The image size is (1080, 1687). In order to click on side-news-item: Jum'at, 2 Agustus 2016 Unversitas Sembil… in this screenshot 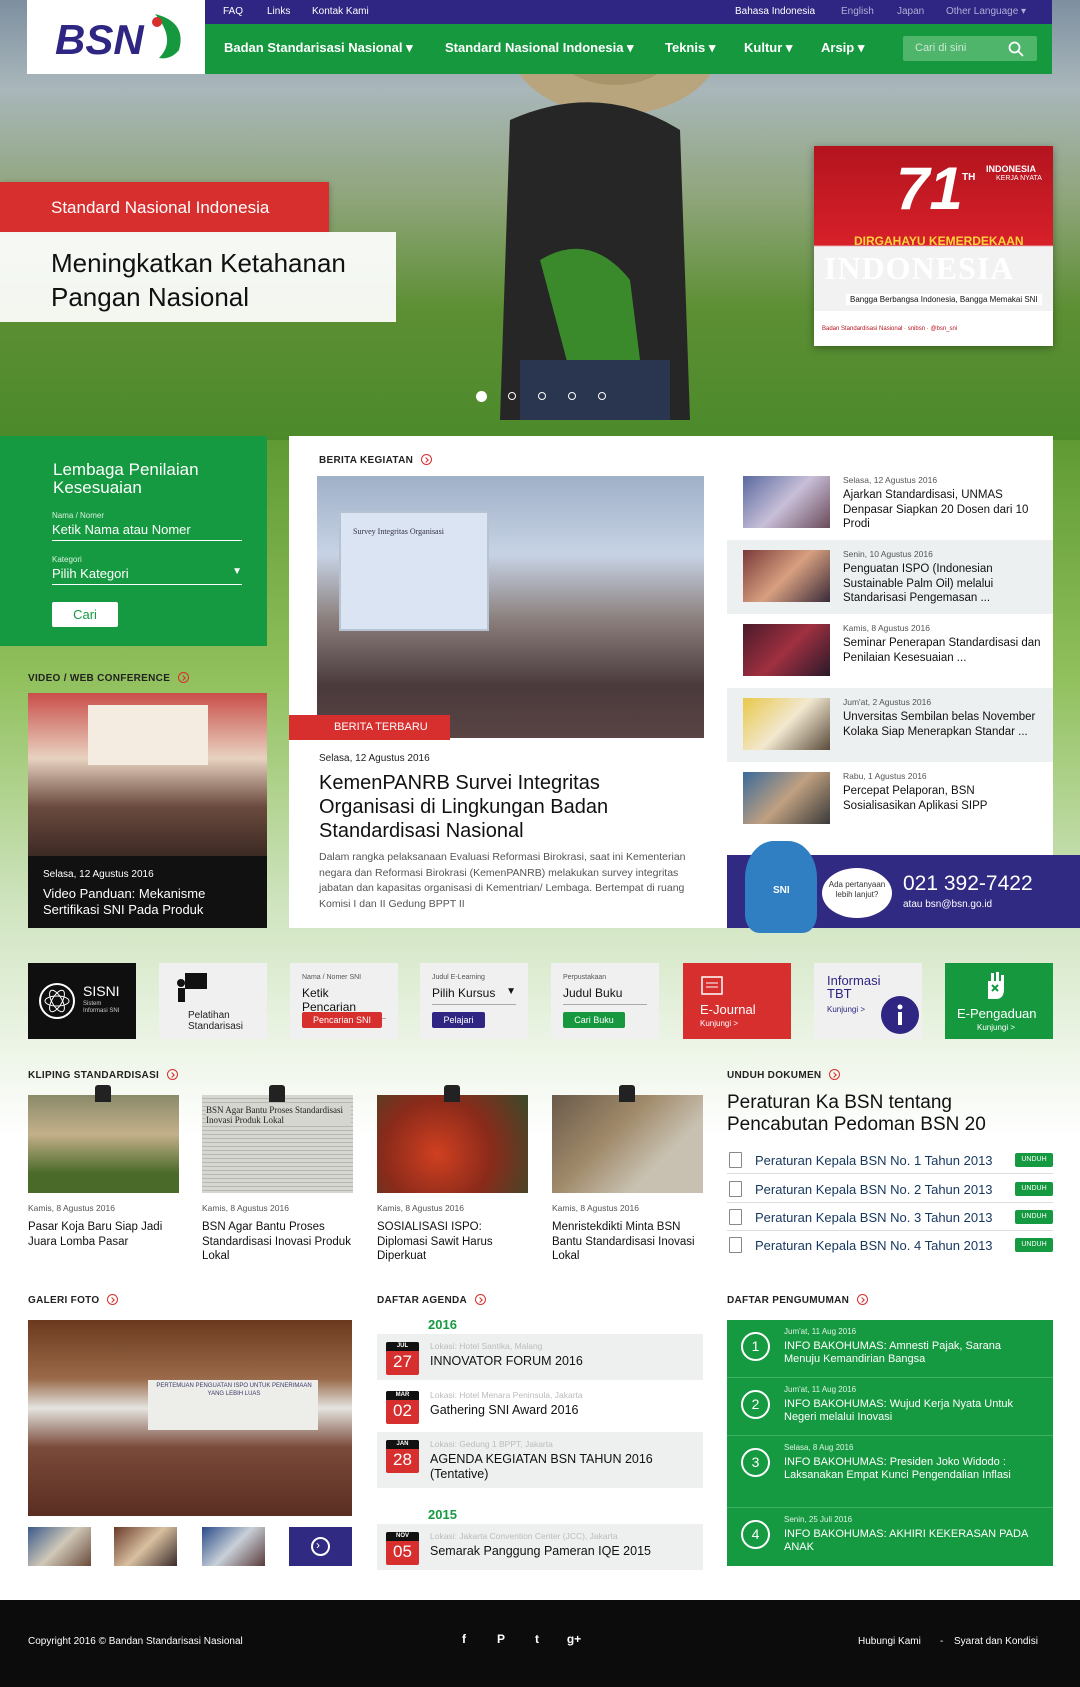, I will do `click(890, 725)`.